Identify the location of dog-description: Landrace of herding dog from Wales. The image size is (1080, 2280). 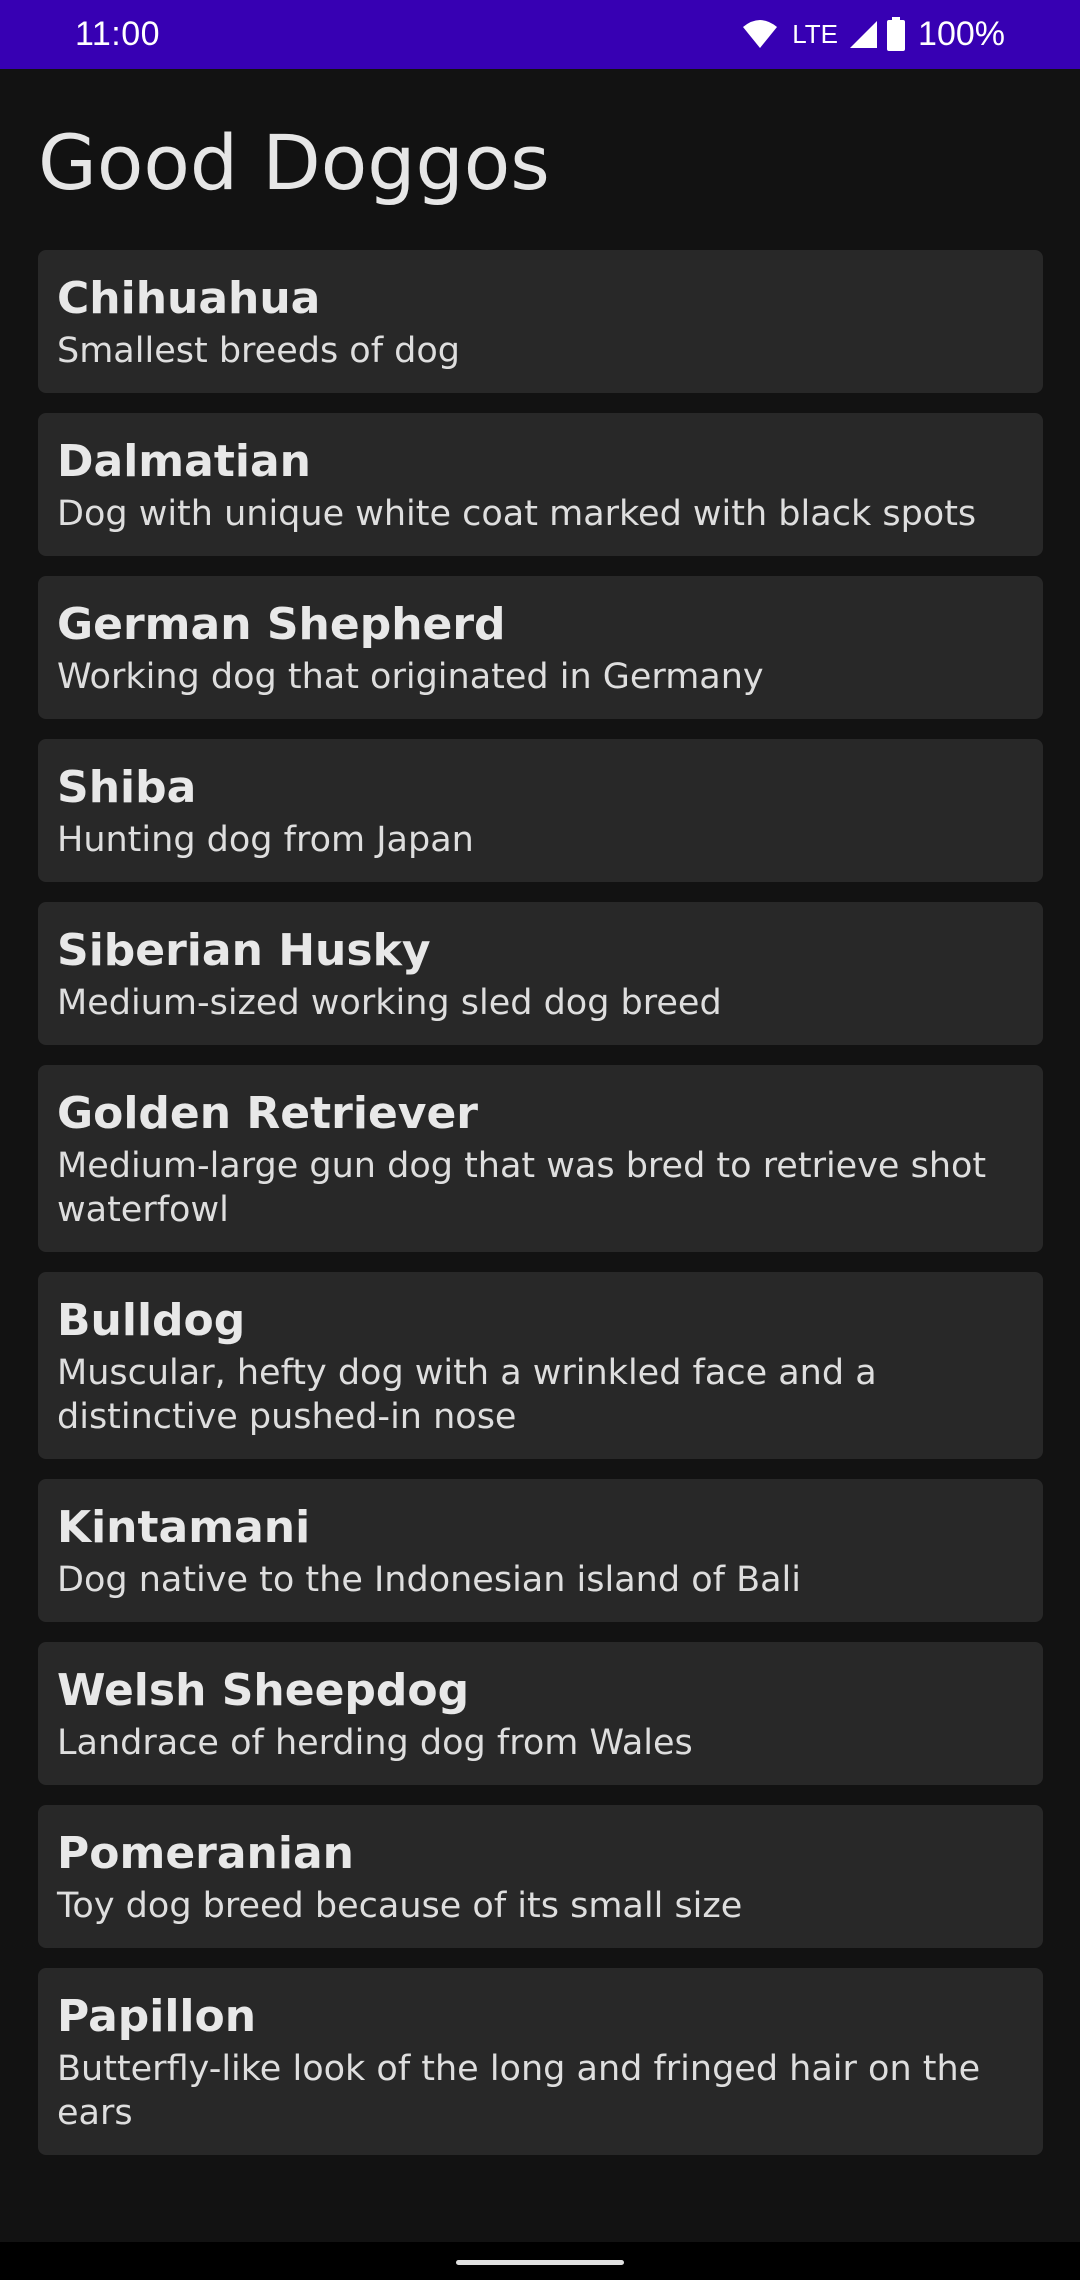
(375, 1743).